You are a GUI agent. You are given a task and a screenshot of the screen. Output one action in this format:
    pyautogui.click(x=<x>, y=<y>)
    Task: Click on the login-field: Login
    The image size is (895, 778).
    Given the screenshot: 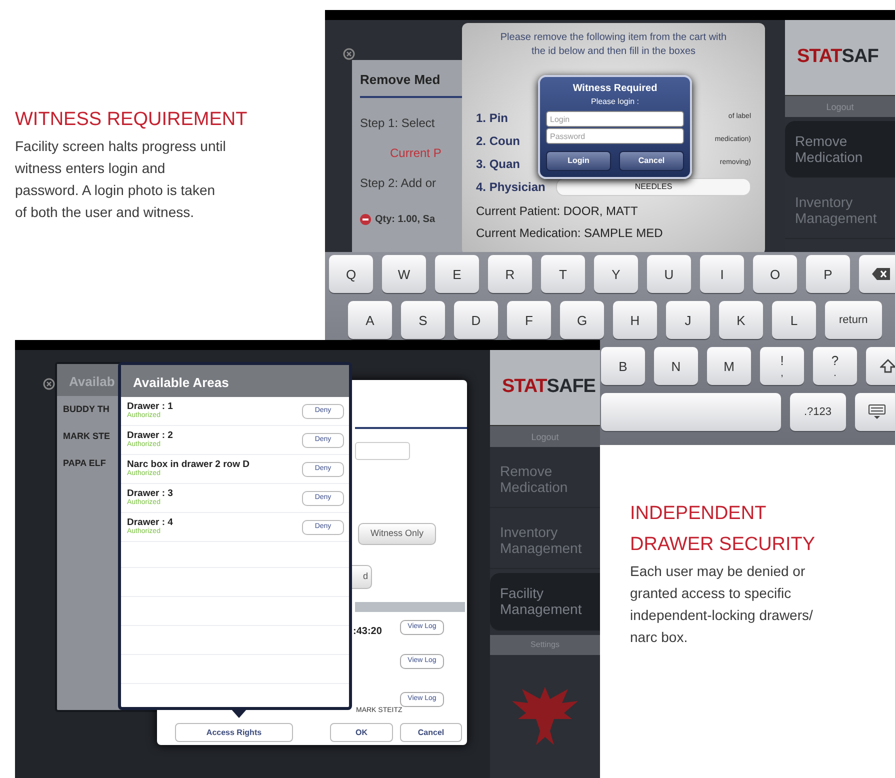 What is the action you would take?
    pyautogui.click(x=615, y=119)
    